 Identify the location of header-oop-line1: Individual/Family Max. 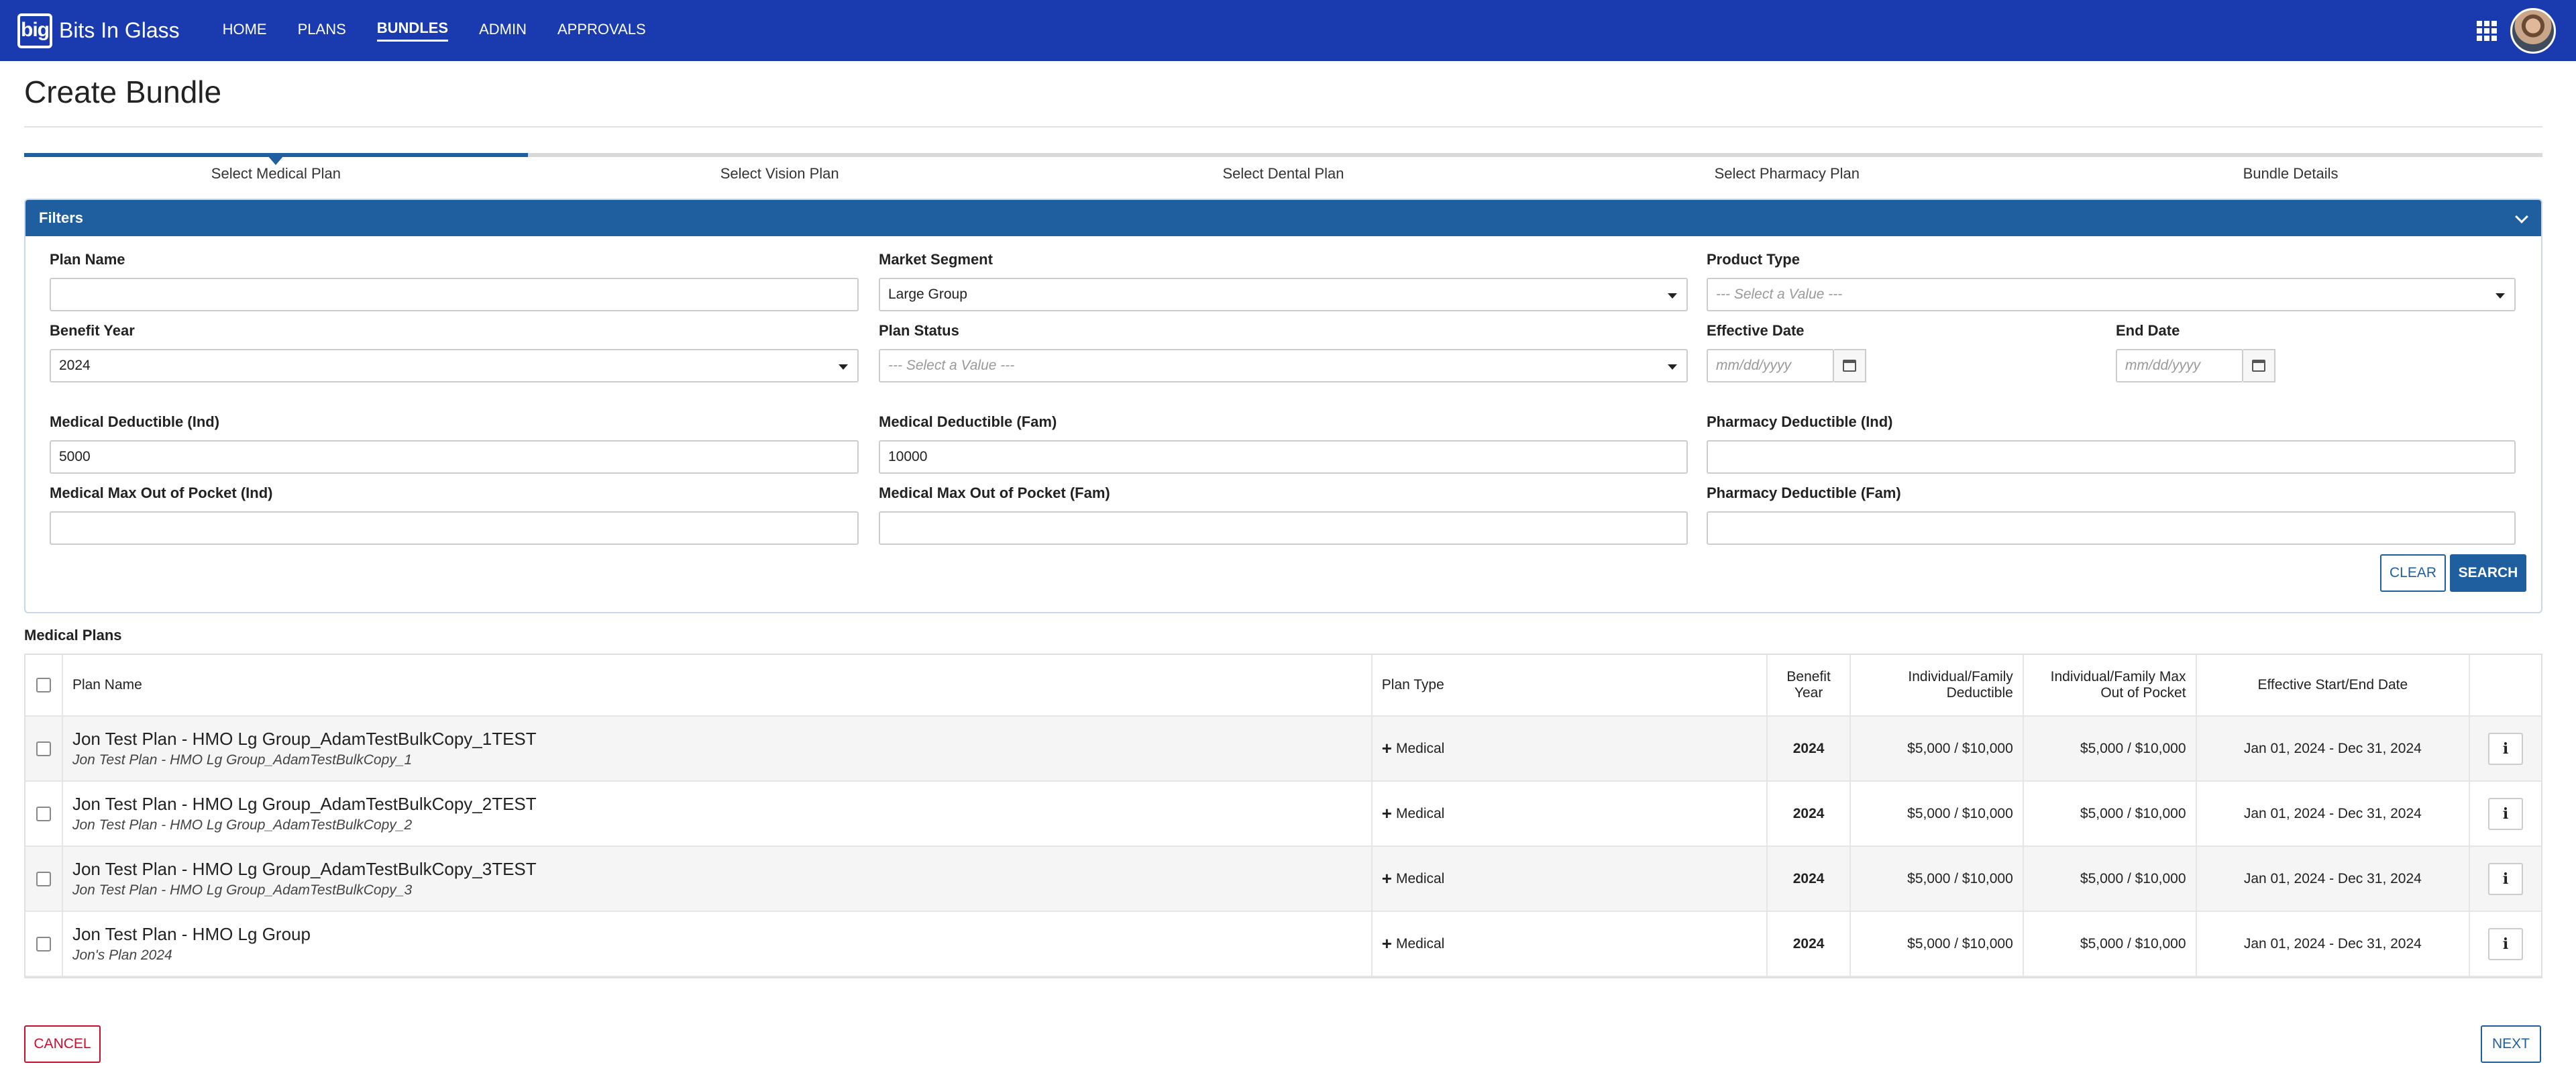
(2118, 676).